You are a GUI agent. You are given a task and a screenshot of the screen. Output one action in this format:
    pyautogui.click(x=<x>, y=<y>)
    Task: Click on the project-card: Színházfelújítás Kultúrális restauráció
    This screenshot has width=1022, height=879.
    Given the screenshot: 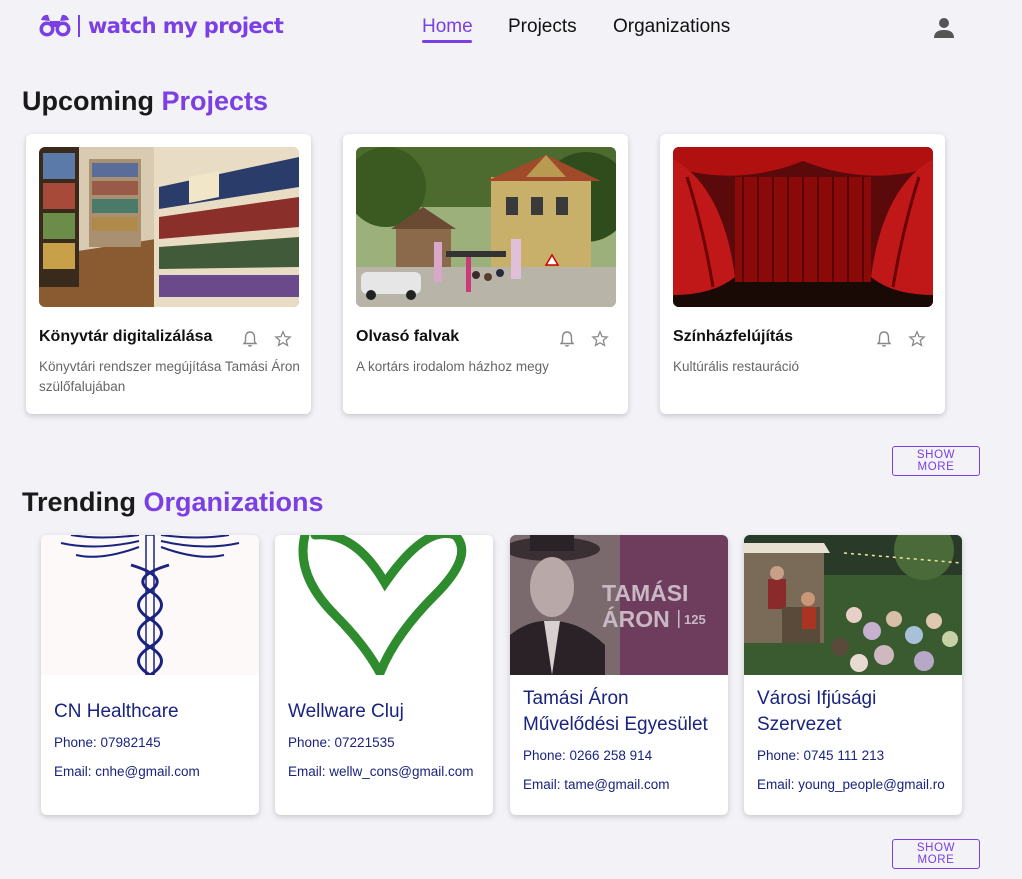 What is the action you would take?
    pyautogui.click(x=802, y=274)
    